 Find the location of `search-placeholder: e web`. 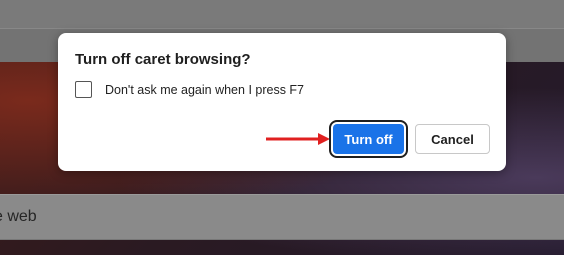

search-placeholder: e web is located at coordinates (18, 216).